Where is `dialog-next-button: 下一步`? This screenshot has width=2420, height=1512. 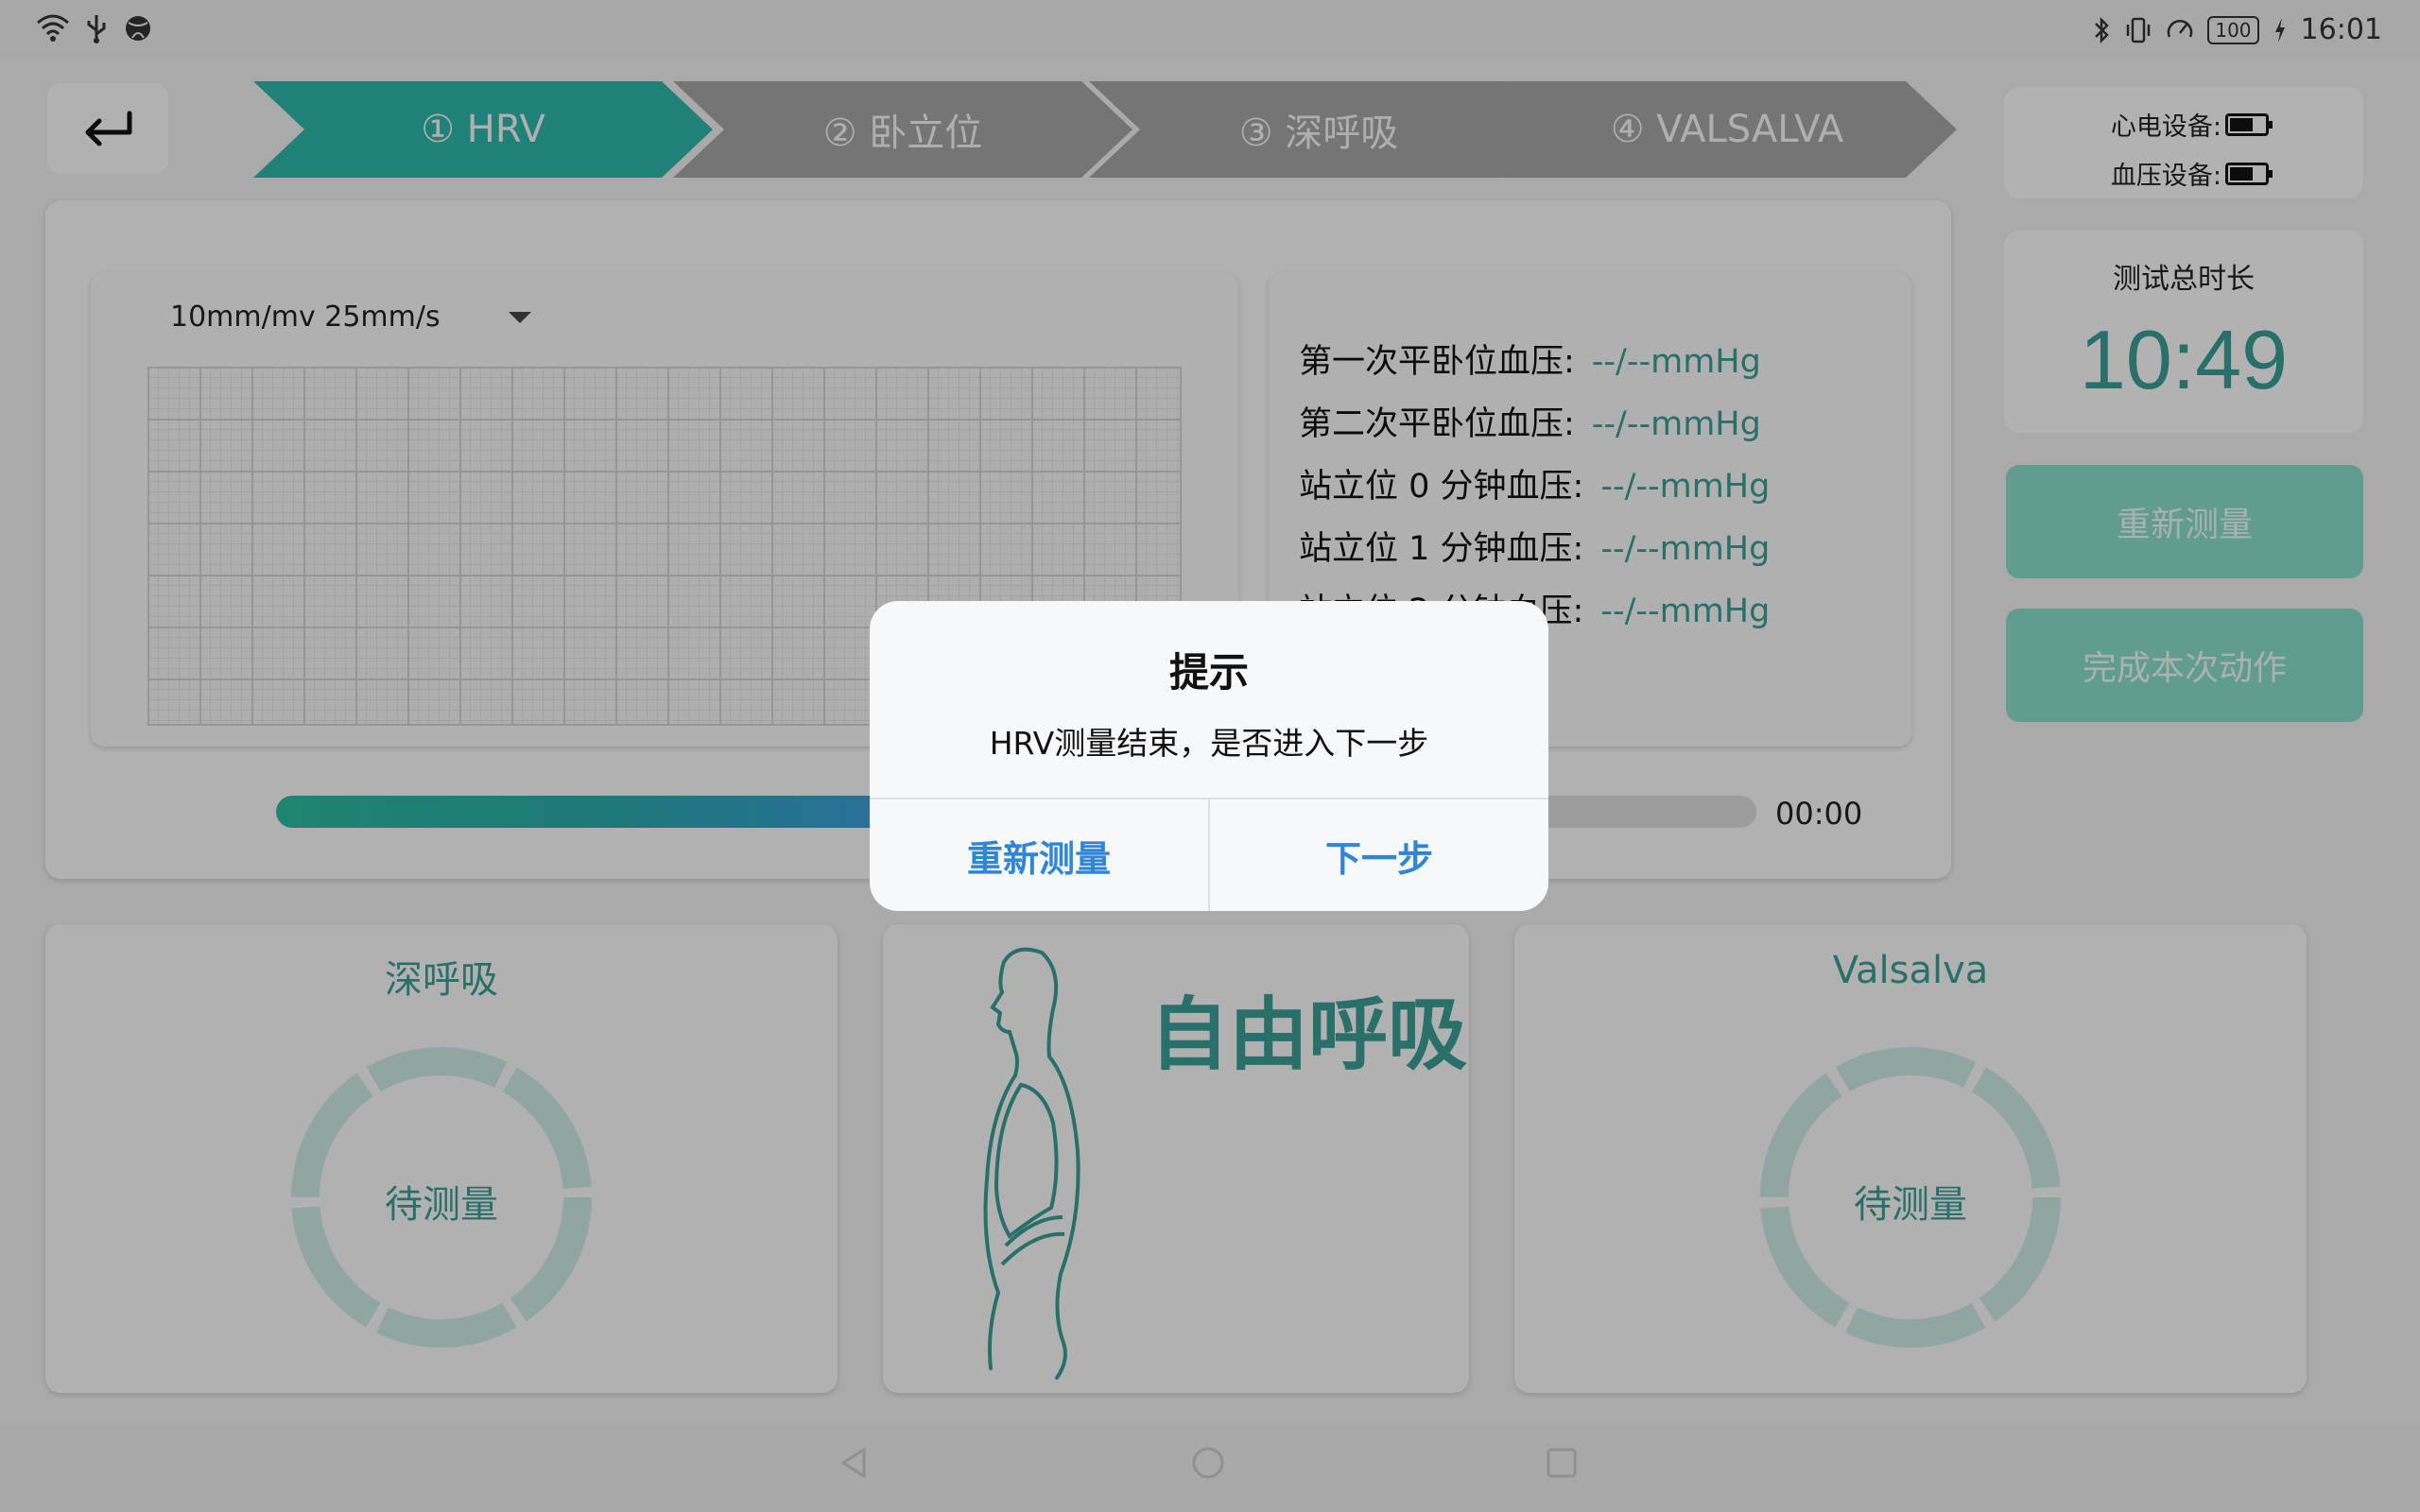
dialog-next-button: 下一步 is located at coordinates (1379, 855).